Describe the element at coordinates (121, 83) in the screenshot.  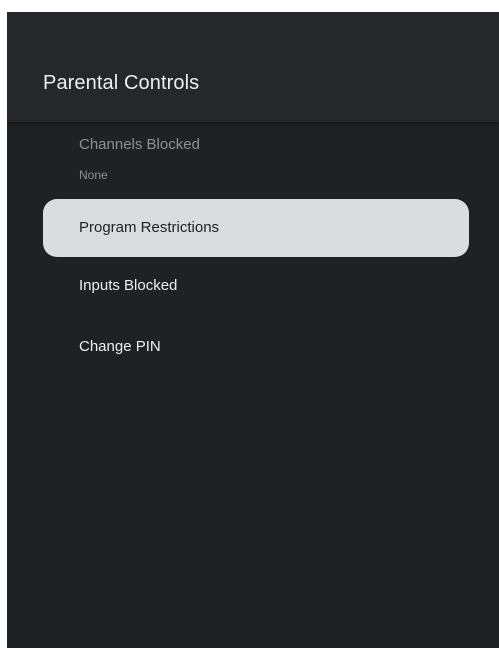
I see `page-title: Parental Controls` at that location.